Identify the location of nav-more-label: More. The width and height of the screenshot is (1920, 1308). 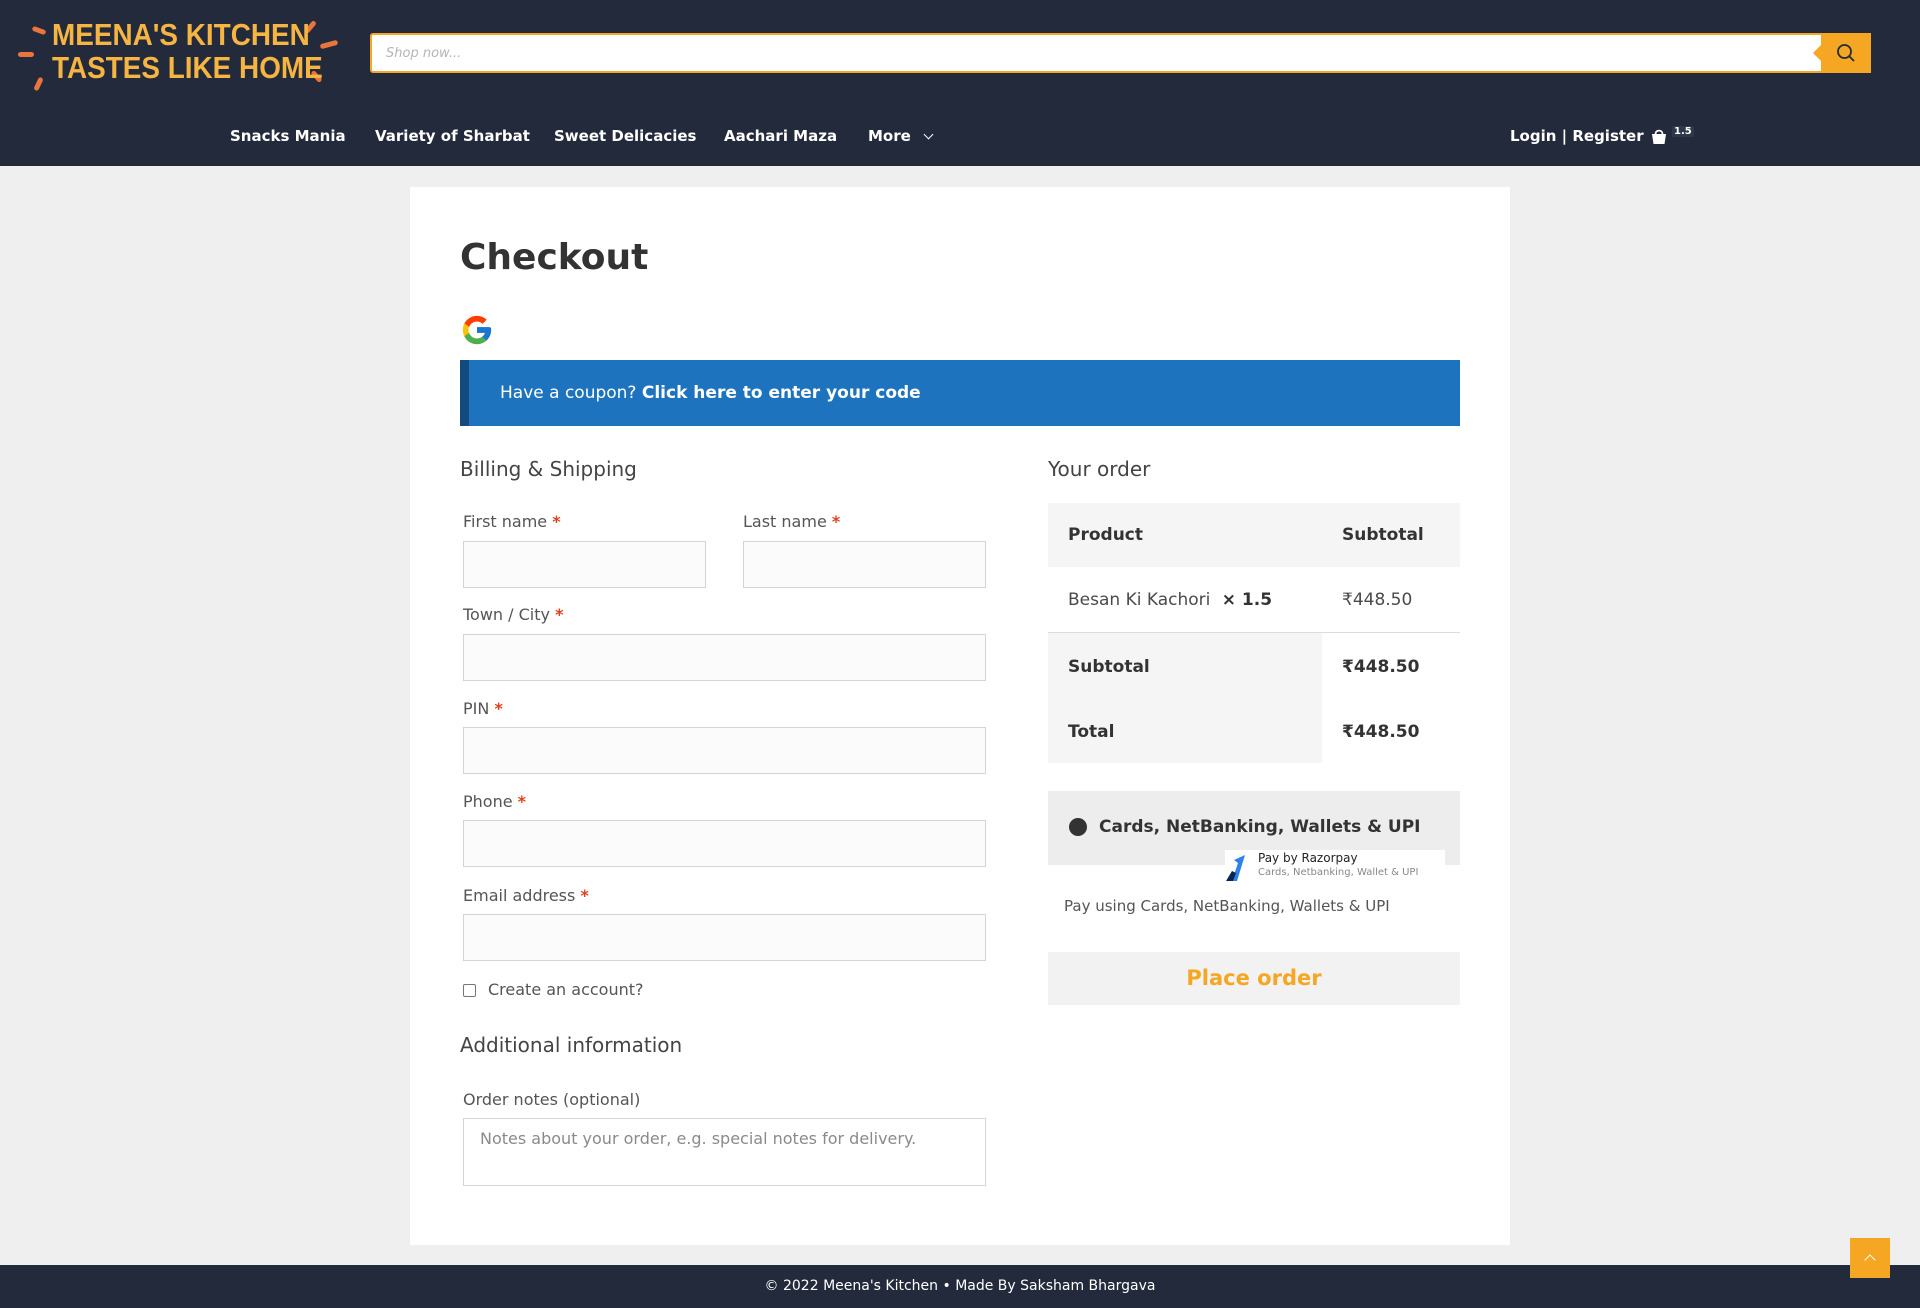
(889, 136).